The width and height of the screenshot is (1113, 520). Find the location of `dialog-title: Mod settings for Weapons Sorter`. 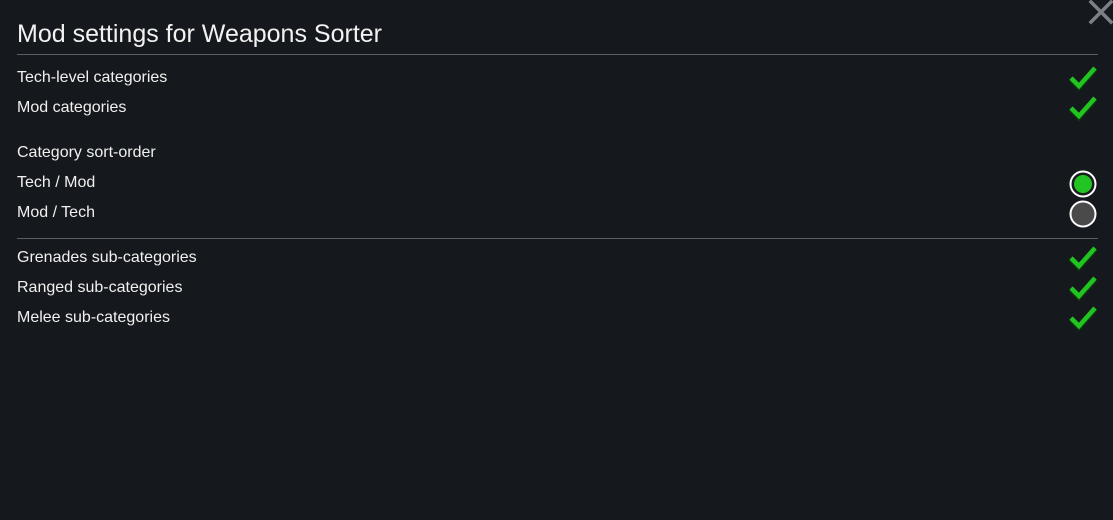

dialog-title: Mod settings for Weapons Sorter is located at coordinates (199, 34).